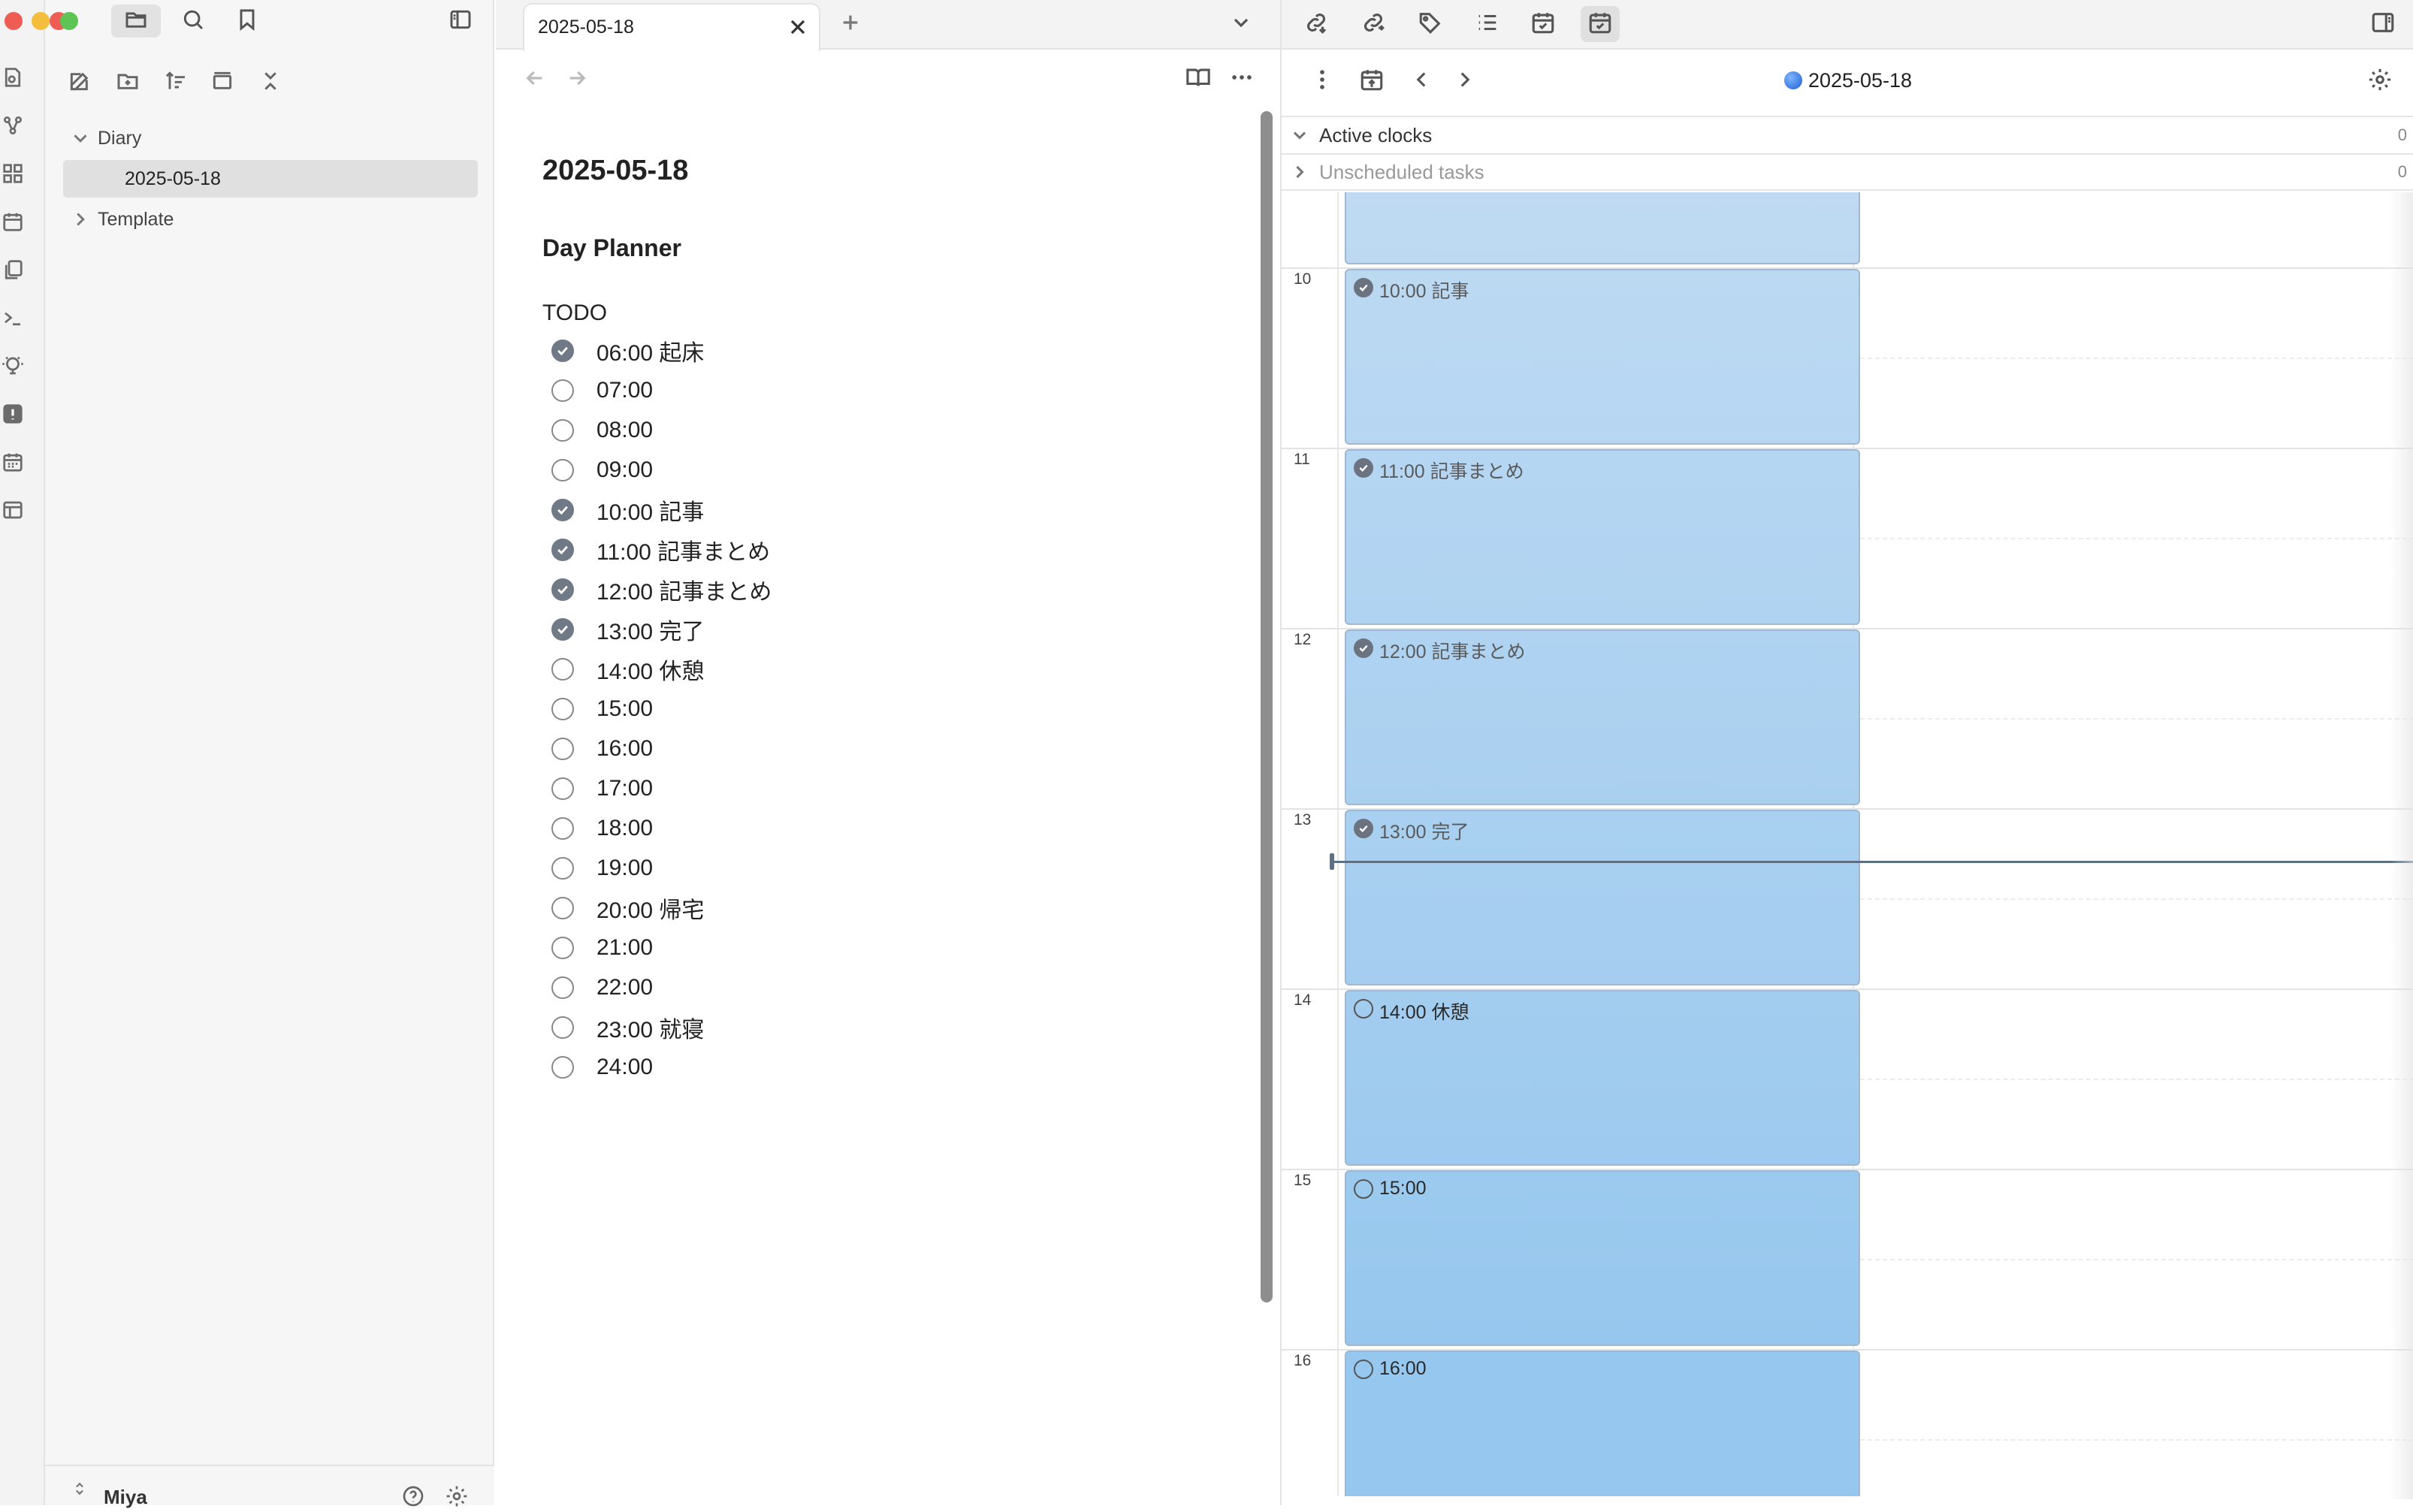  What do you see at coordinates (1373, 24) in the screenshot?
I see `outgoing-links-tab` at bounding box center [1373, 24].